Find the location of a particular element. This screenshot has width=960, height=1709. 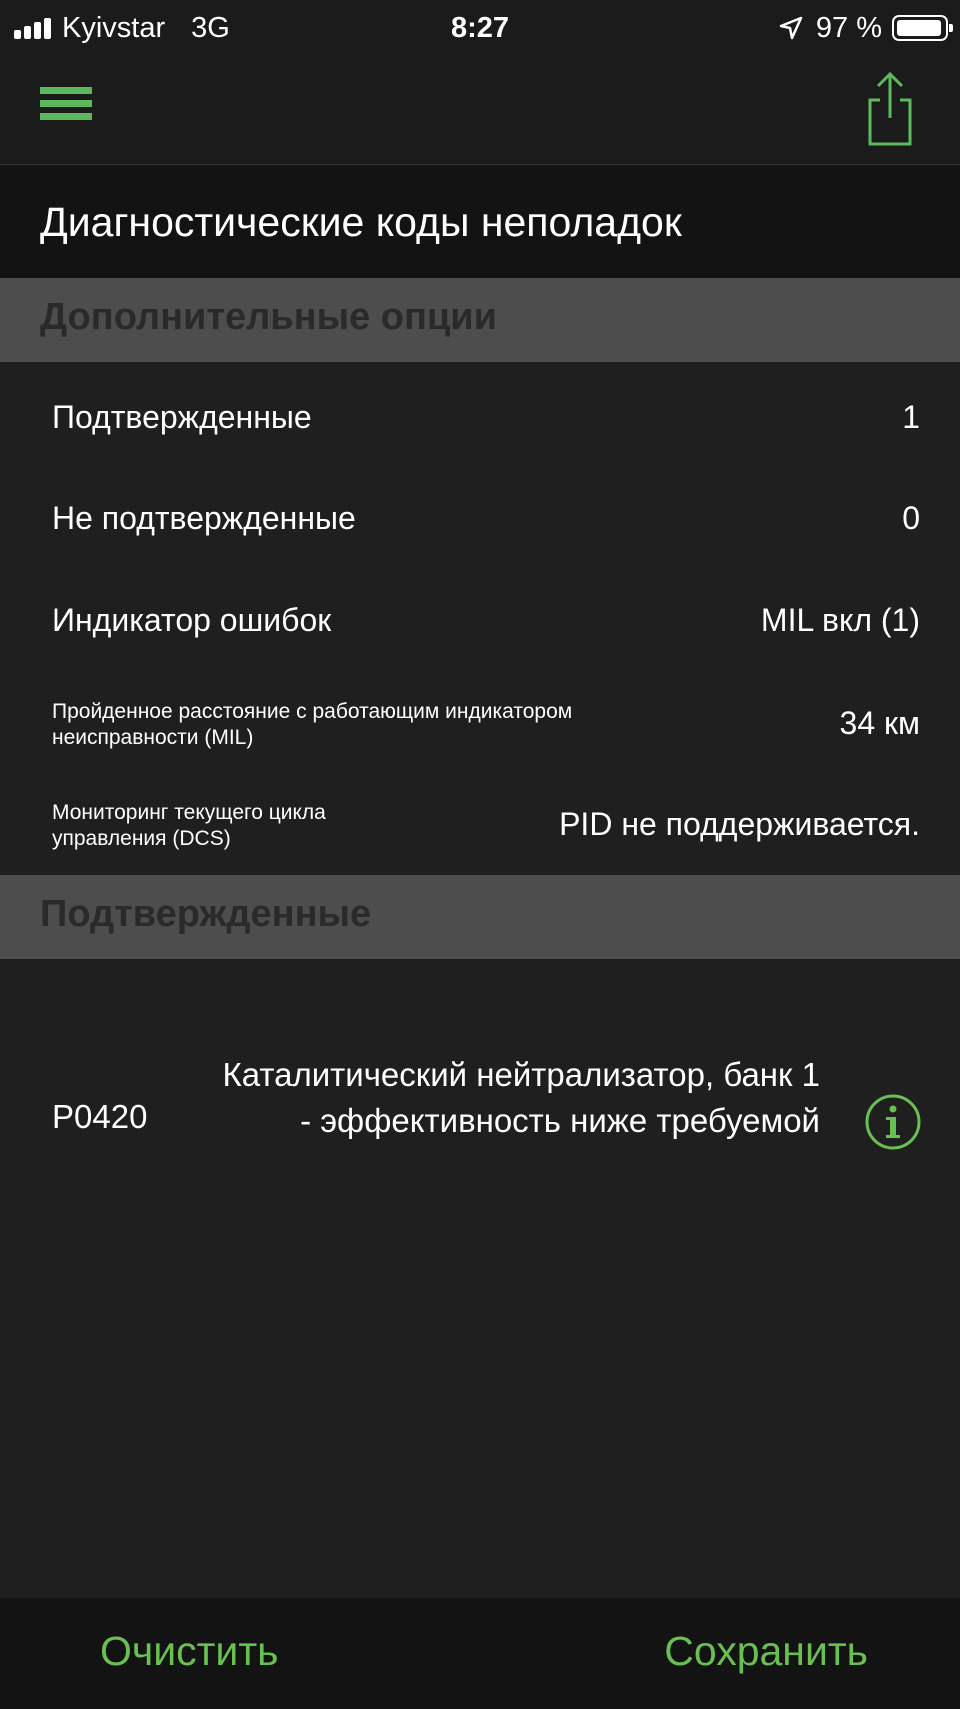

section-header-confirmed: Подтвержденные is located at coordinates (480, 917).